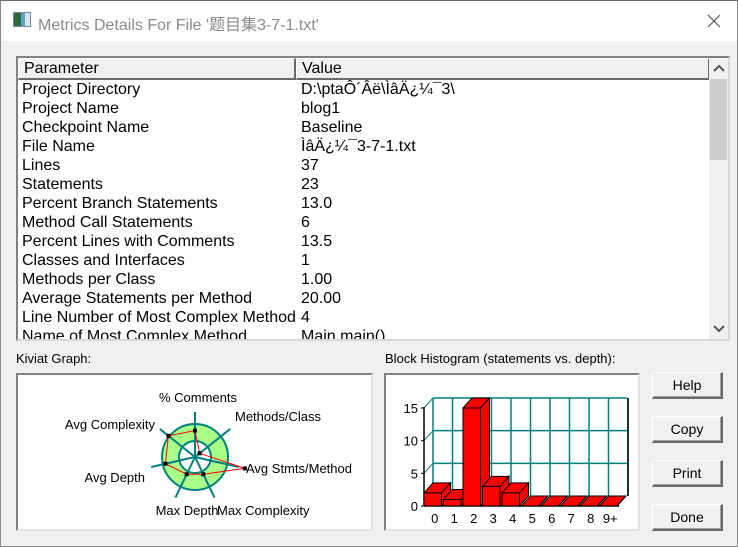 Image resolution: width=738 pixels, height=547 pixels. I want to click on parameter-cell: Project Name, so click(70, 108).